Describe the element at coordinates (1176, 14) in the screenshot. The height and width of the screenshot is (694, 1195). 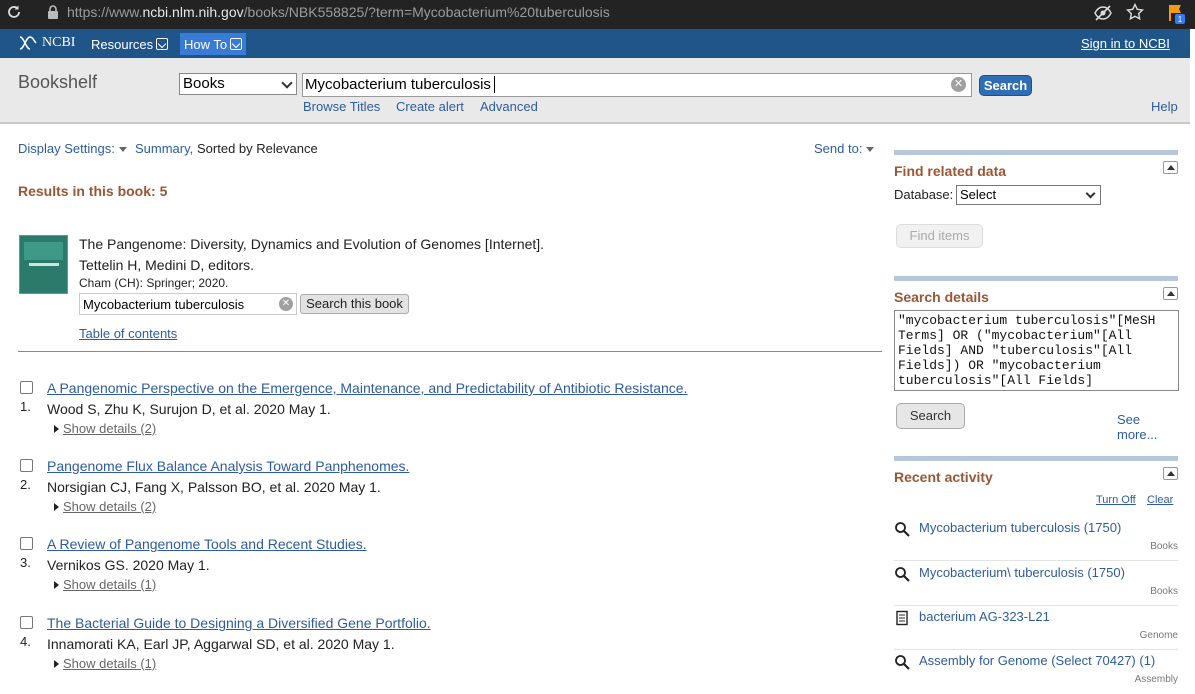
I see `extension-flag-icon: 1` at that location.